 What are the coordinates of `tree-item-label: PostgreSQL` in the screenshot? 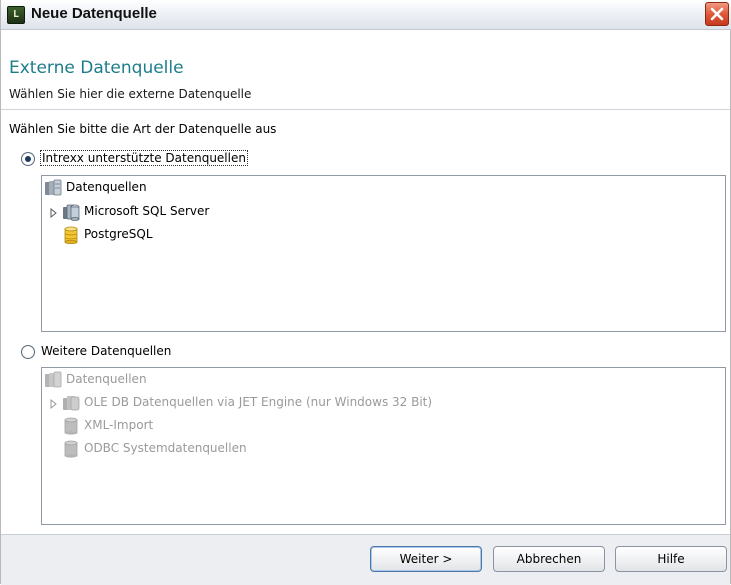 It's located at (118, 234).